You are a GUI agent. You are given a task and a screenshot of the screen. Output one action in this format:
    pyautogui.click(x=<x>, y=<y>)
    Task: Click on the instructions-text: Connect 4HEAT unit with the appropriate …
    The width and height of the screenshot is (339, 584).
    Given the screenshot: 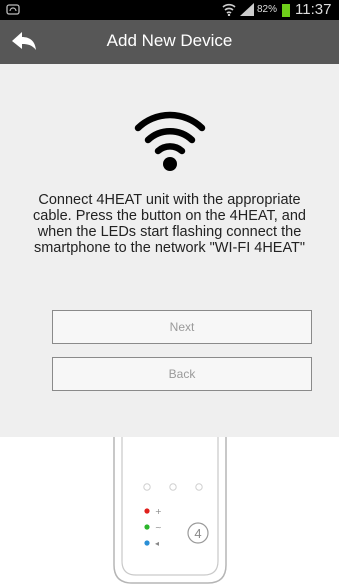 What is the action you would take?
    pyautogui.click(x=169, y=224)
    